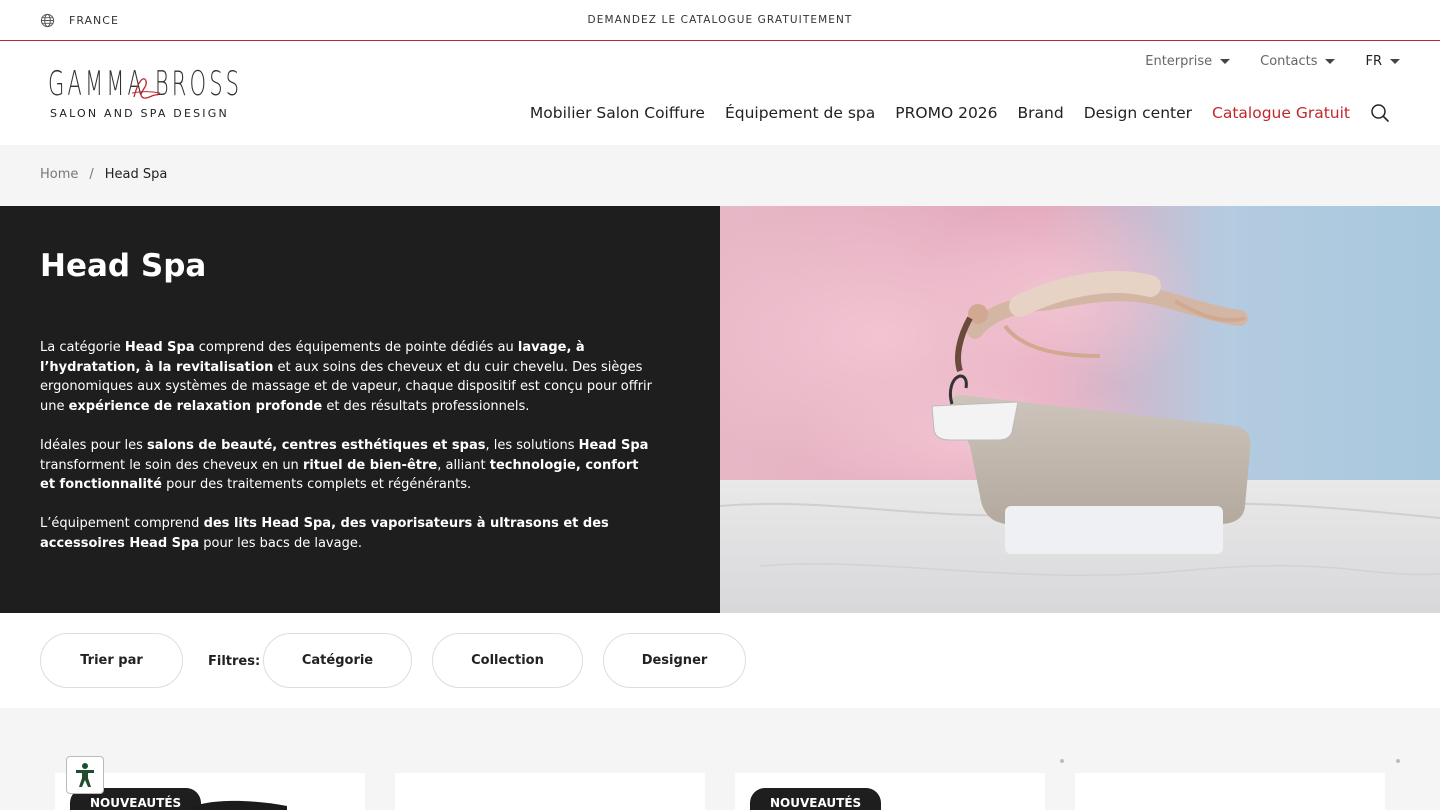  Describe the element at coordinates (720, 759) in the screenshot. I see `product-grid: NOUVEAUTÉS NOUVEAUTÉS` at that location.